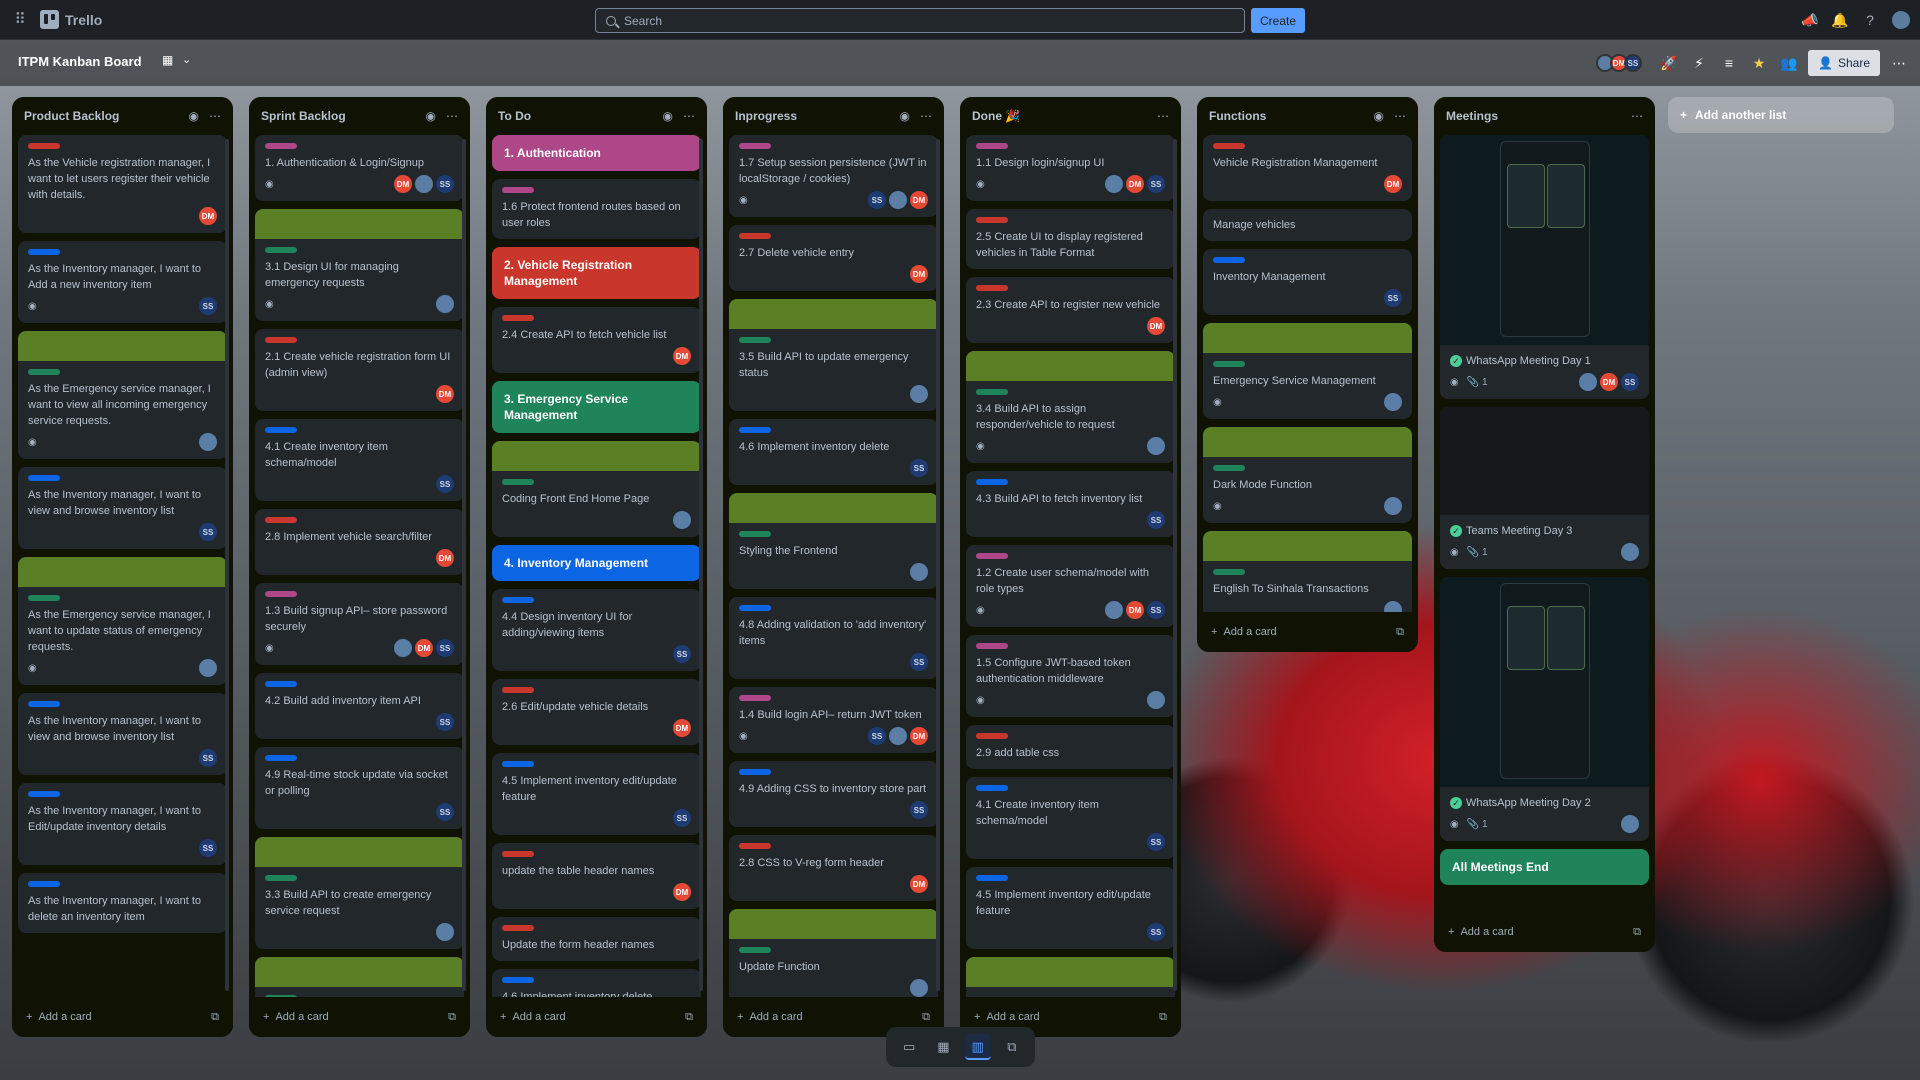 This screenshot has width=1920, height=1080. I want to click on list-title: Meetings, so click(1472, 116).